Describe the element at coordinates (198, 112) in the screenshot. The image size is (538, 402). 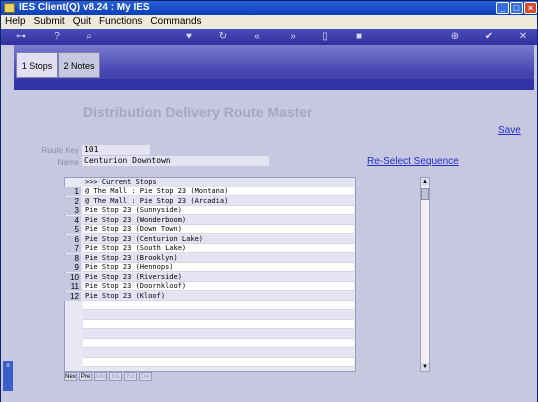
I see `page-title: Distribution Delivery Route Master` at that location.